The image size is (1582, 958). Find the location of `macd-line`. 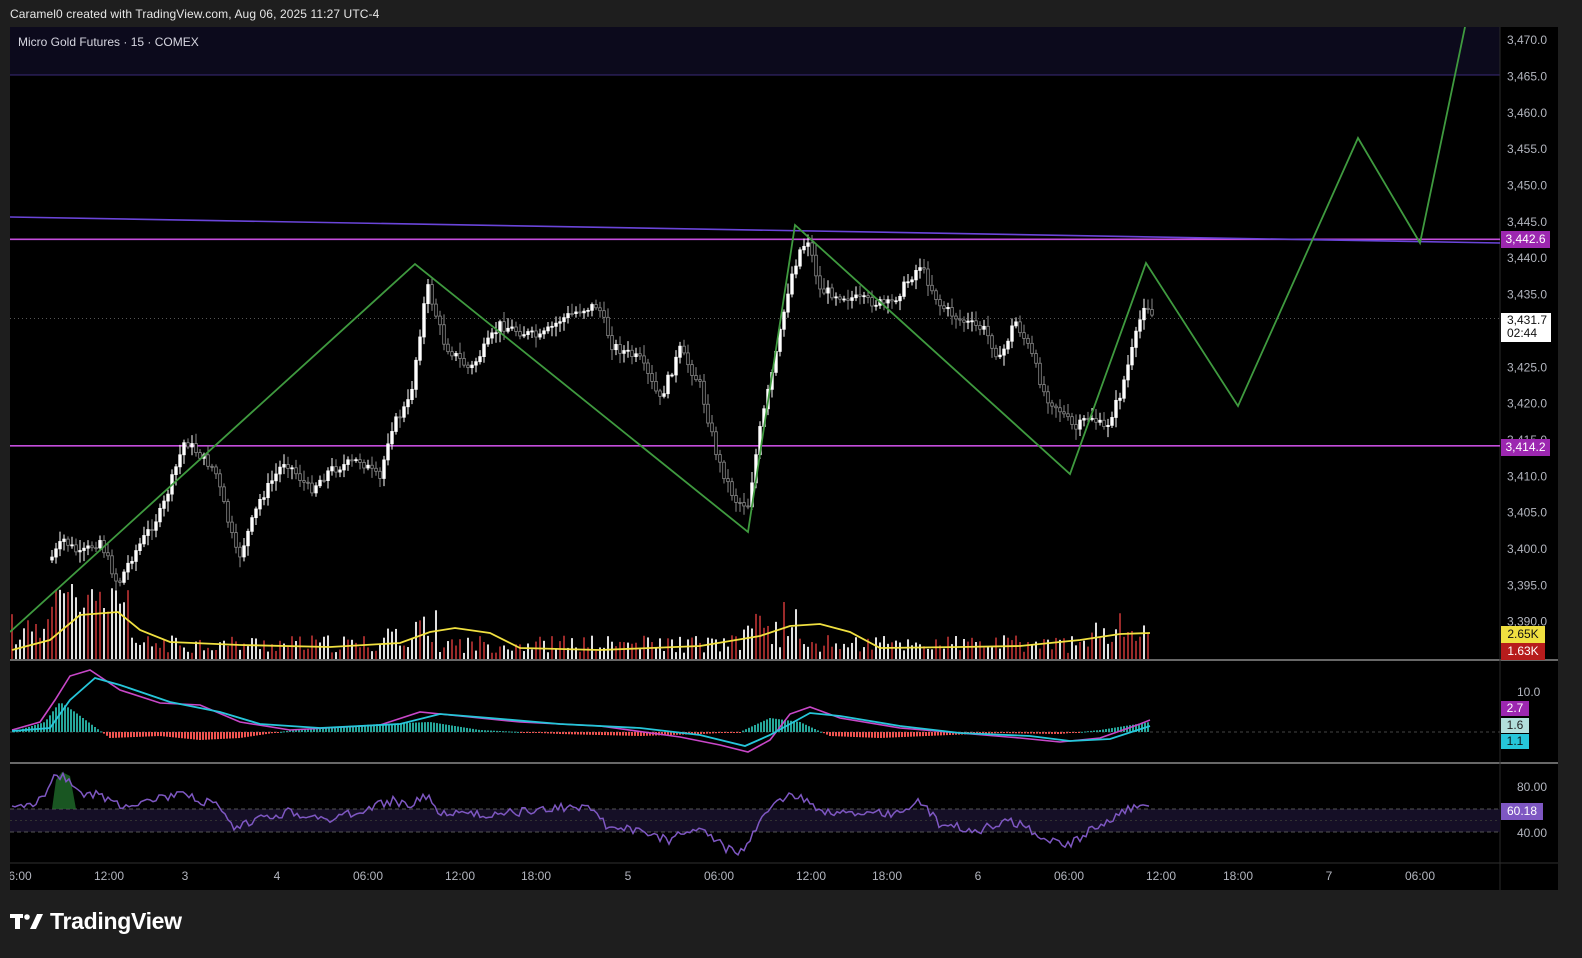

macd-line is located at coordinates (581, 711).